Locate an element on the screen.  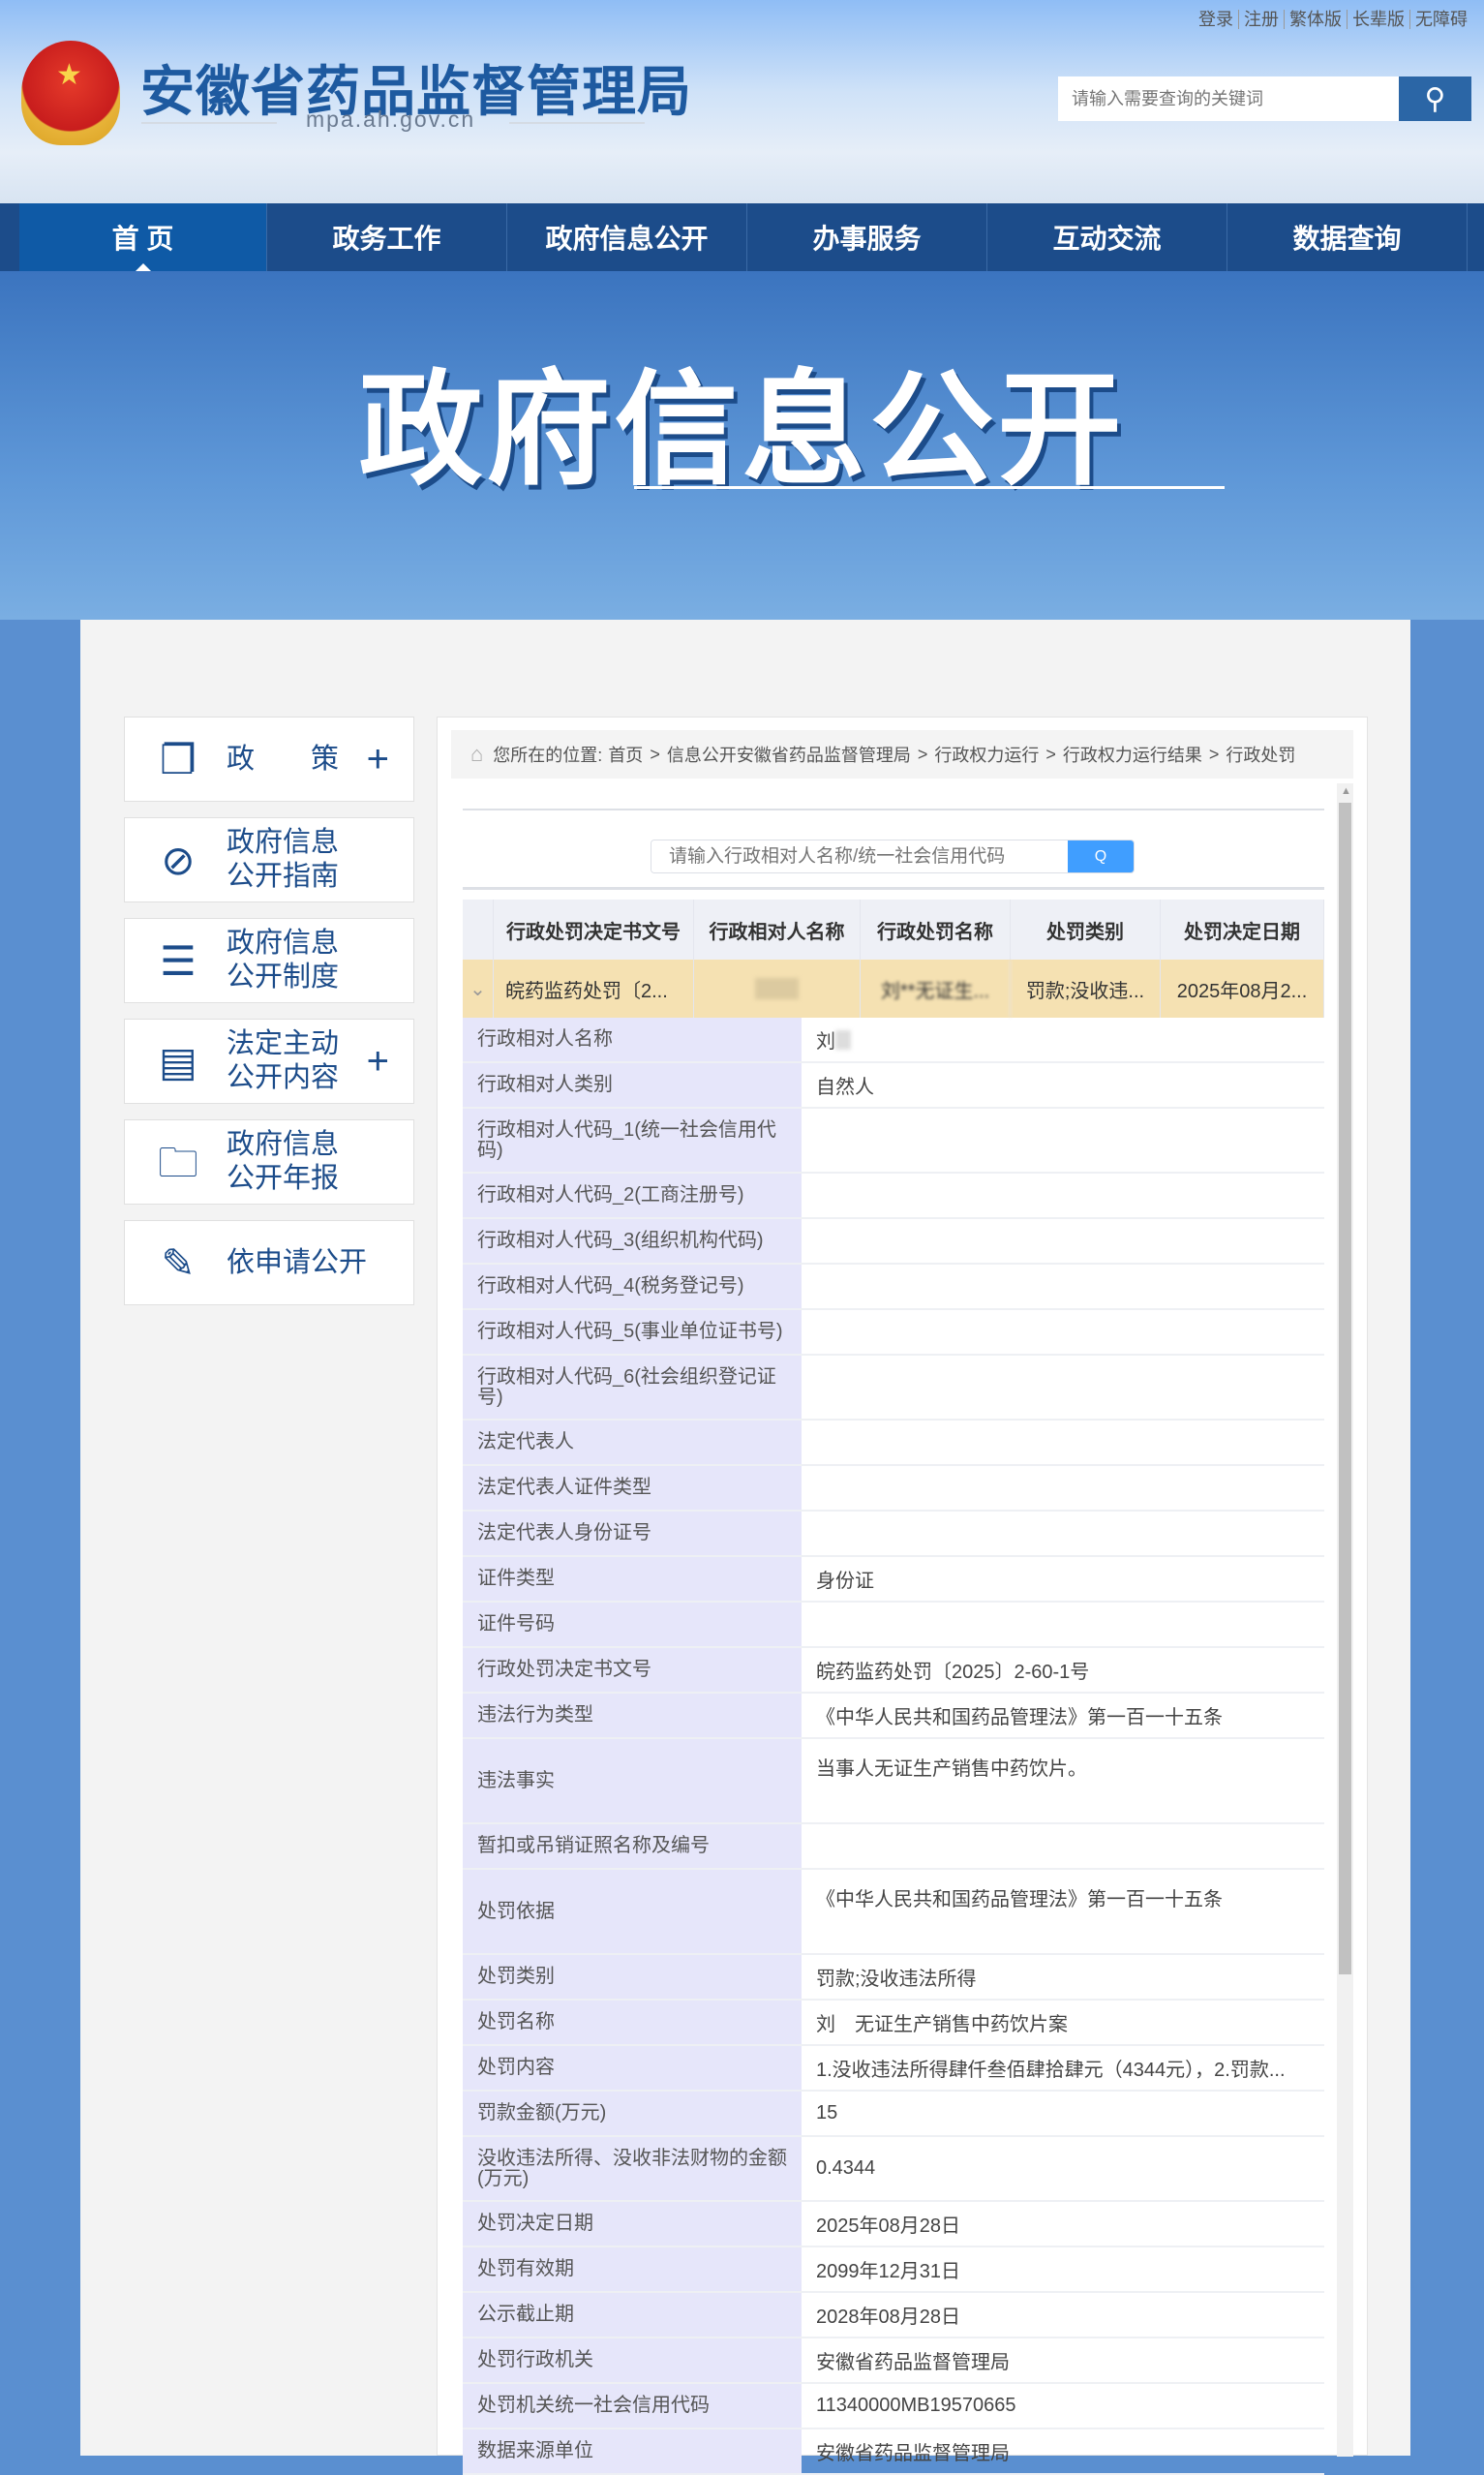
detail-value-cell: 当事人无证生产销售中药饮片。 is located at coordinates (1063, 1780).